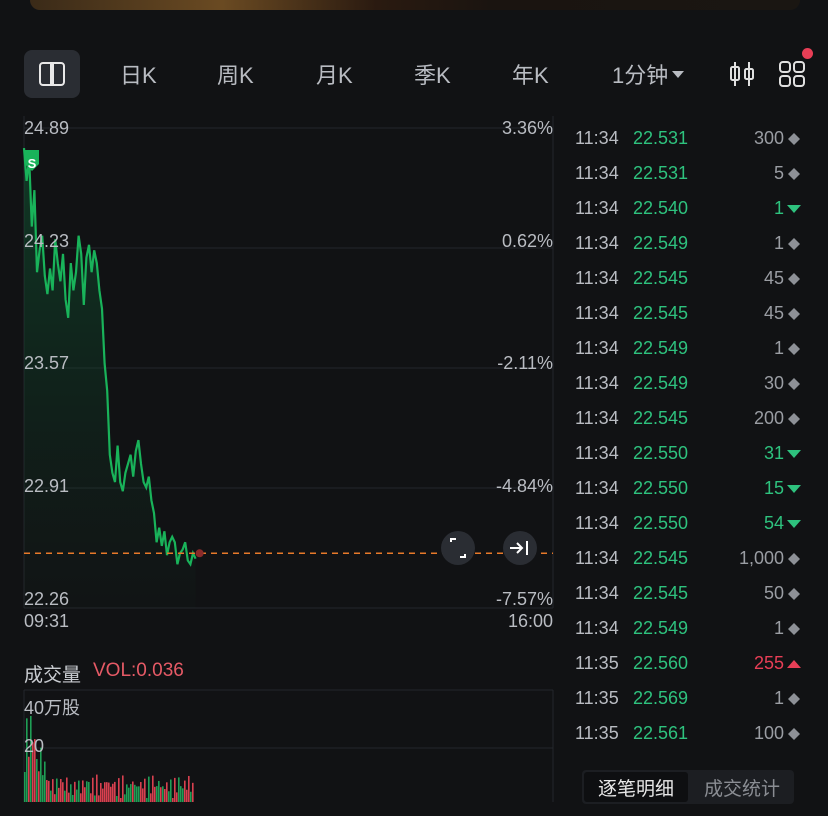  What do you see at coordinates (640, 75) in the screenshot?
I see `period-label: 1分钟` at bounding box center [640, 75].